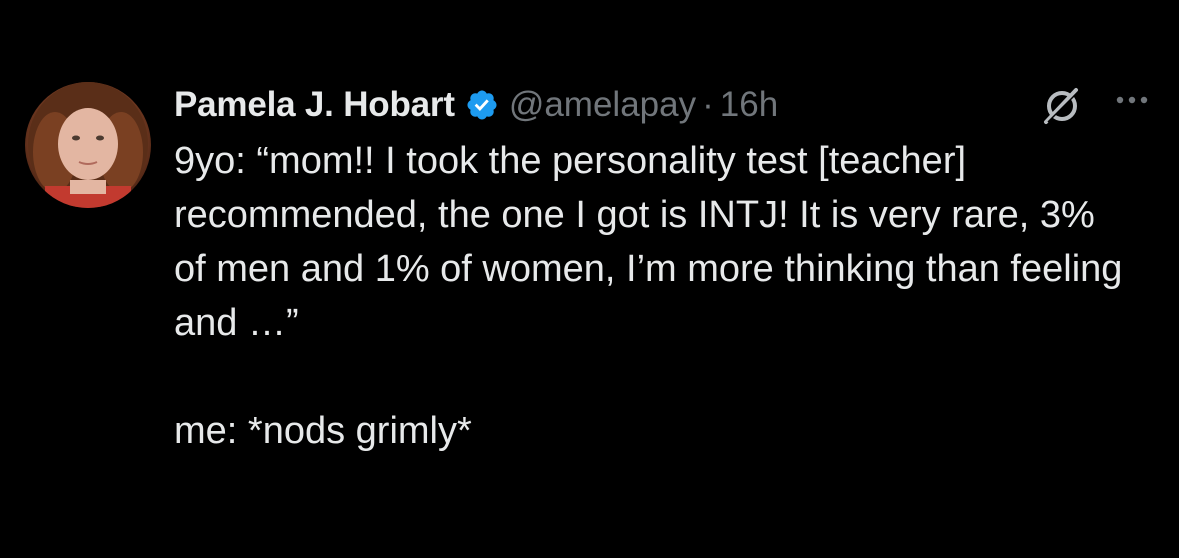 The width and height of the screenshot is (1179, 558). Describe the element at coordinates (602, 105) in the screenshot. I see `author-handle: @amelapay` at that location.